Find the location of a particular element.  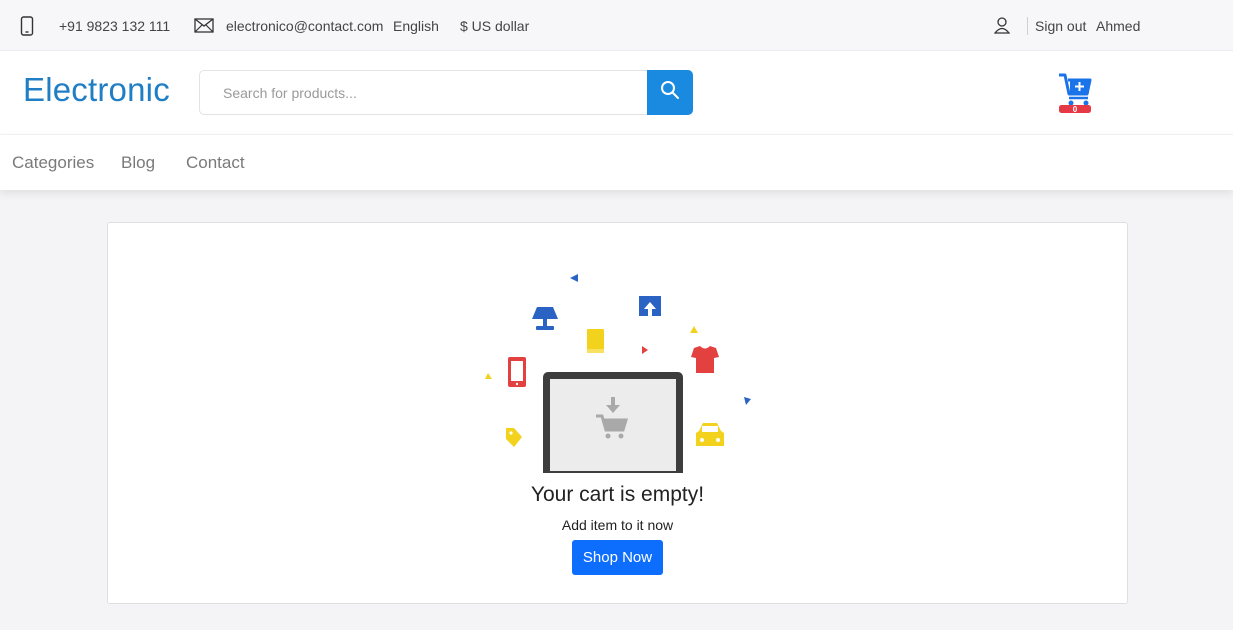

search-input is located at coordinates (424, 92).